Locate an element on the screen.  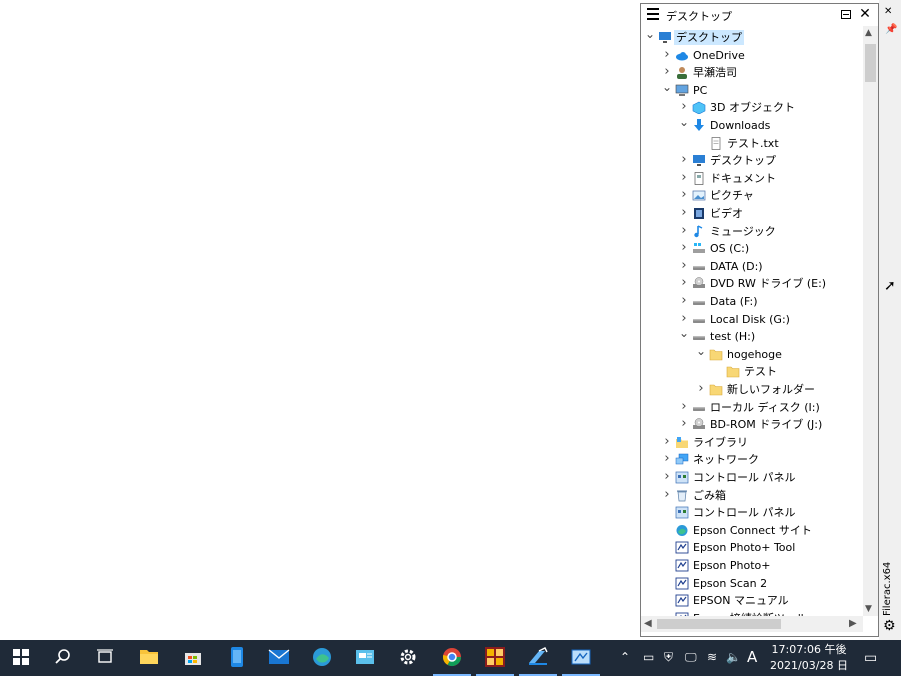
tree-item: ⌄ test (H:) is located at coordinates (752, 336).